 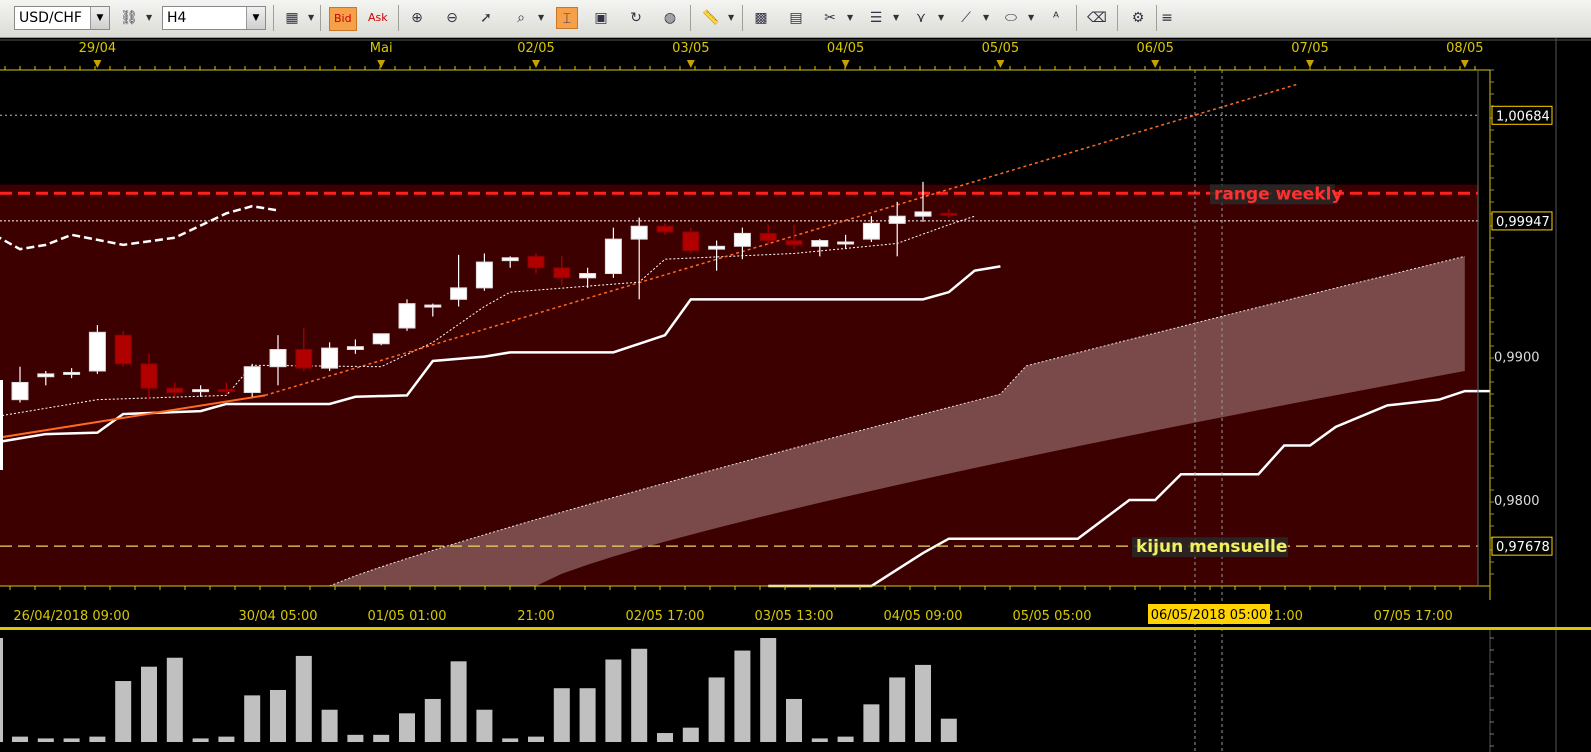 What do you see at coordinates (636, 18) in the screenshot?
I see `refresh-icon: ↻` at bounding box center [636, 18].